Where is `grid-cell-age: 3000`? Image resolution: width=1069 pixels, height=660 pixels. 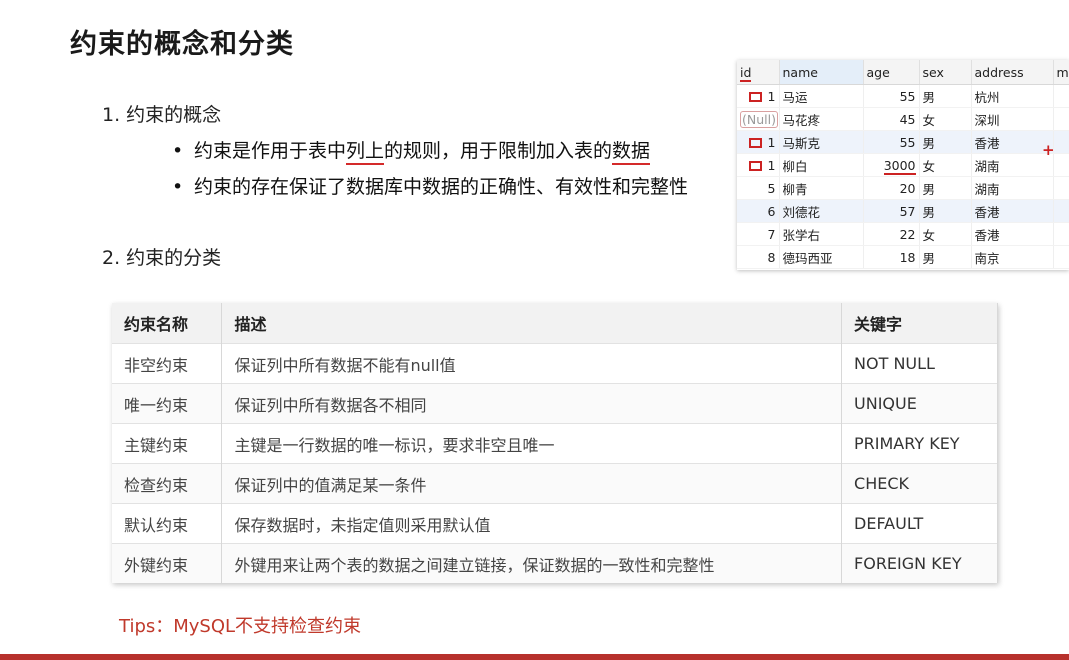 grid-cell-age: 3000 is located at coordinates (891, 165).